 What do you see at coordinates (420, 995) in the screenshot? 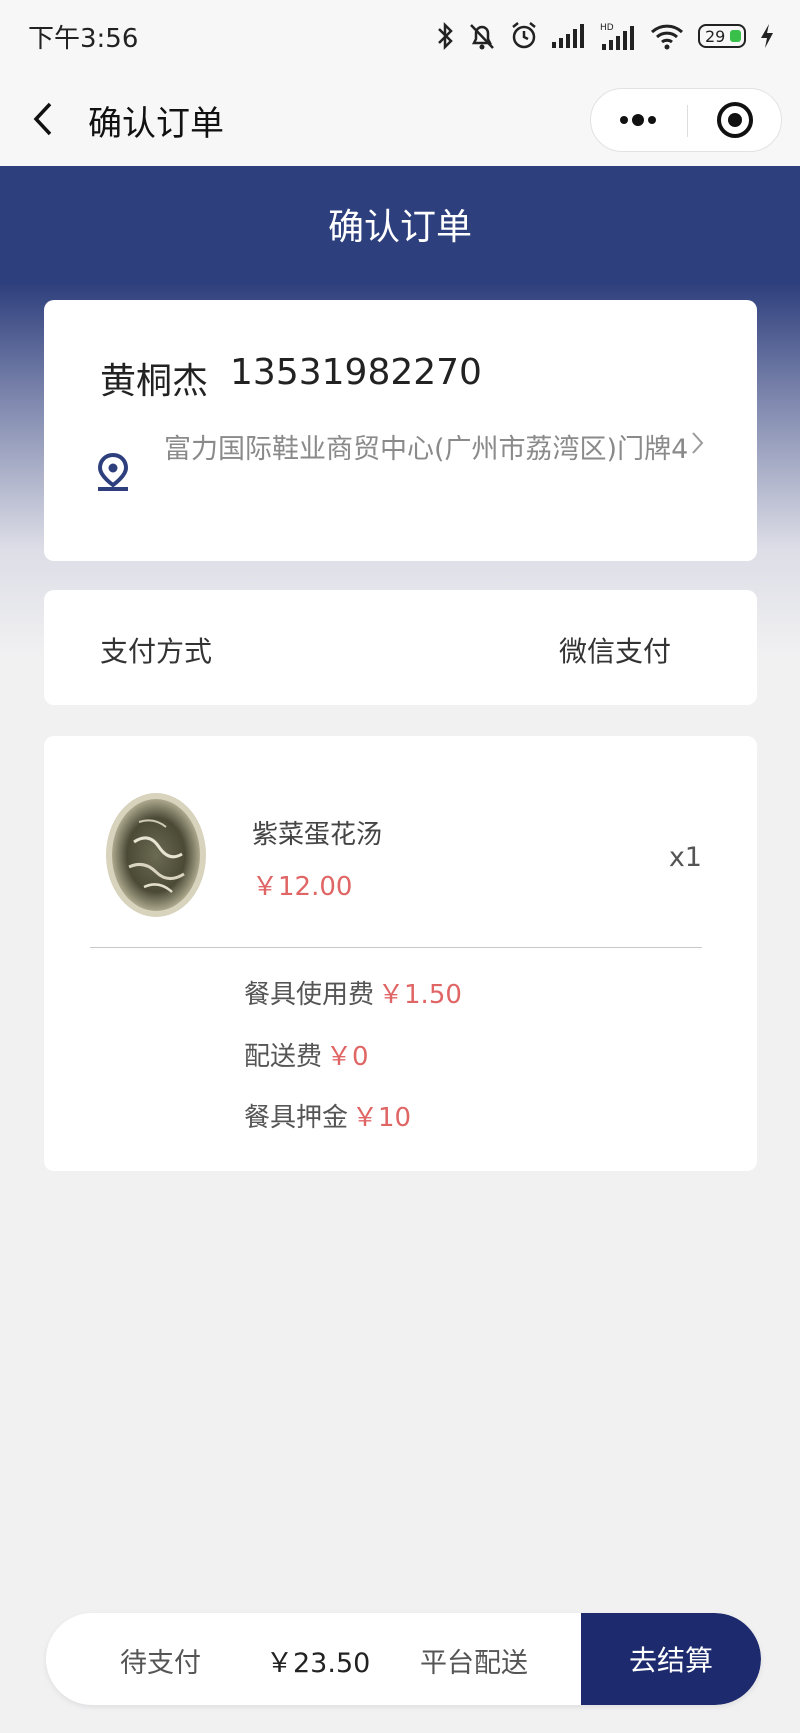
I see `tableware-fee-amount: ￥1.50` at bounding box center [420, 995].